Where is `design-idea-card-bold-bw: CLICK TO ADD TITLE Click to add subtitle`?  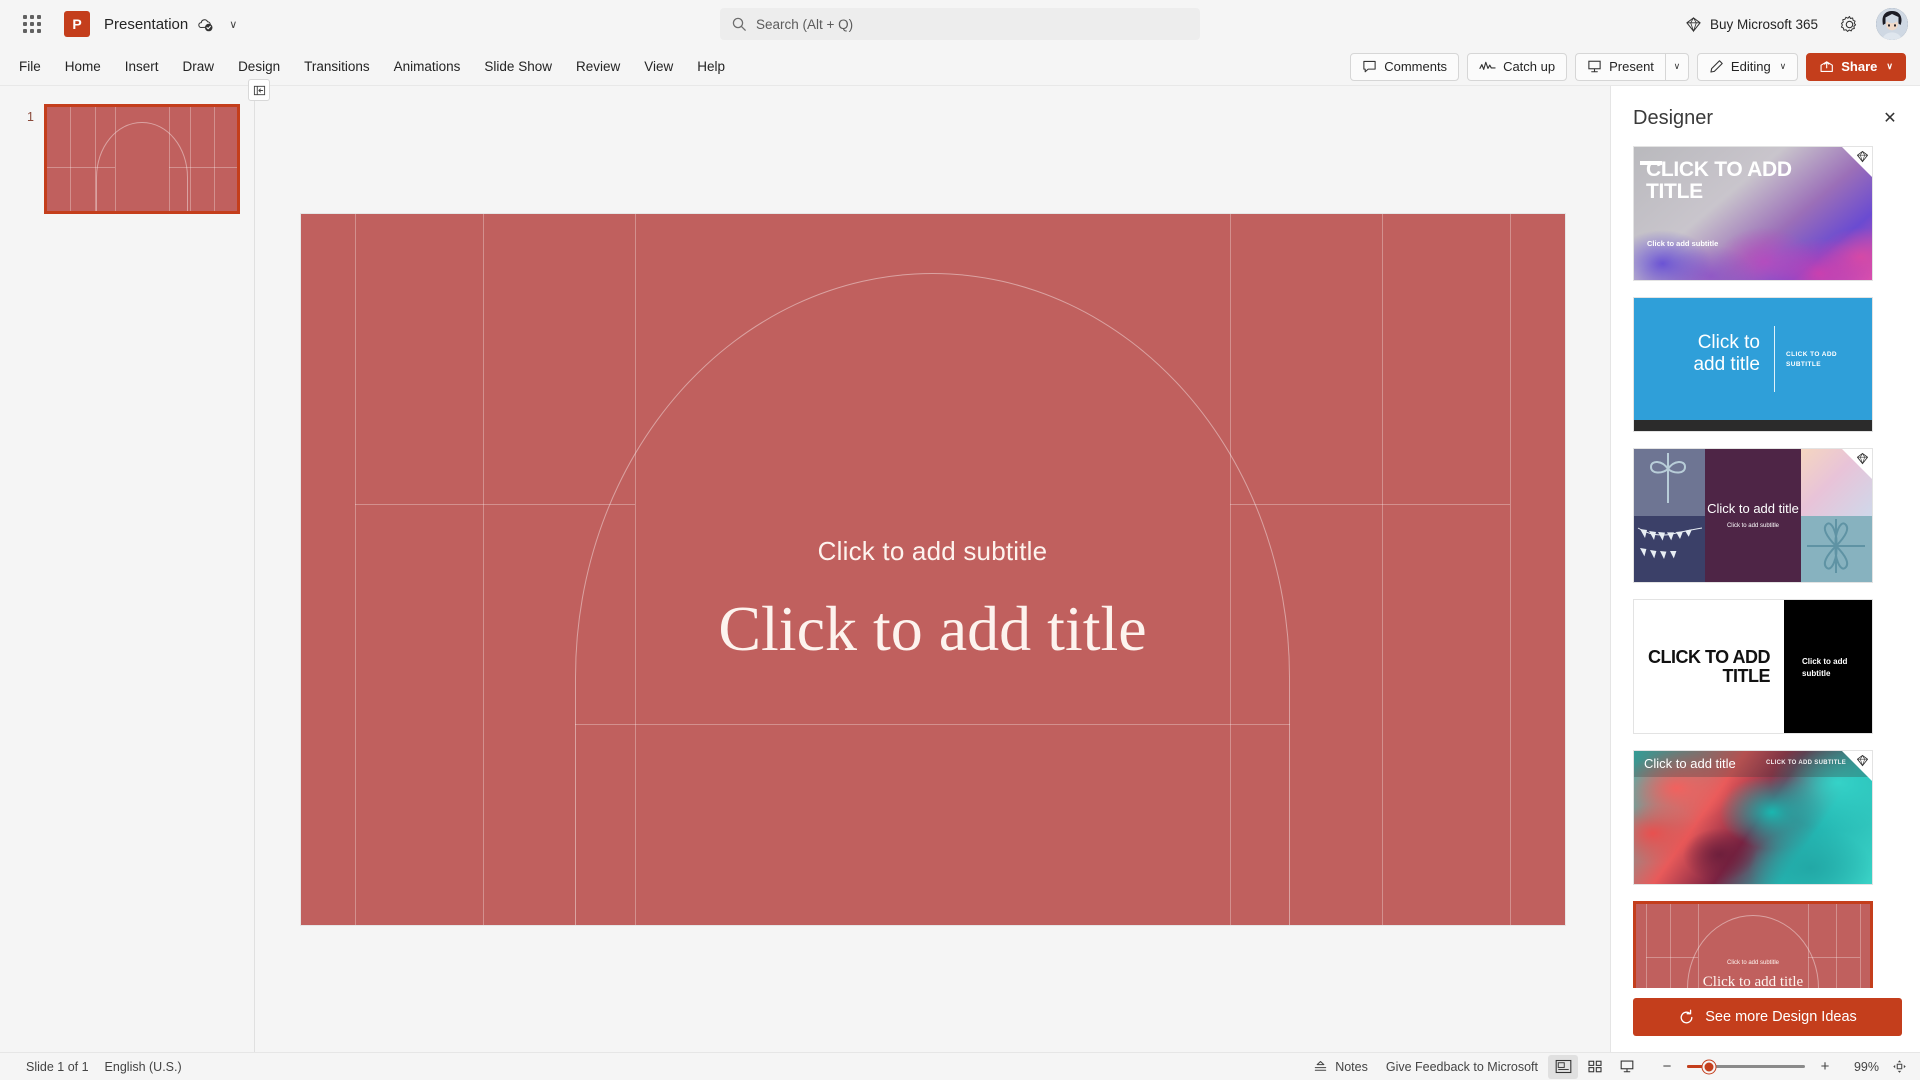
design-idea-card-bold-bw: CLICK TO ADD TITLE Click to add subtitle is located at coordinates (1753, 666).